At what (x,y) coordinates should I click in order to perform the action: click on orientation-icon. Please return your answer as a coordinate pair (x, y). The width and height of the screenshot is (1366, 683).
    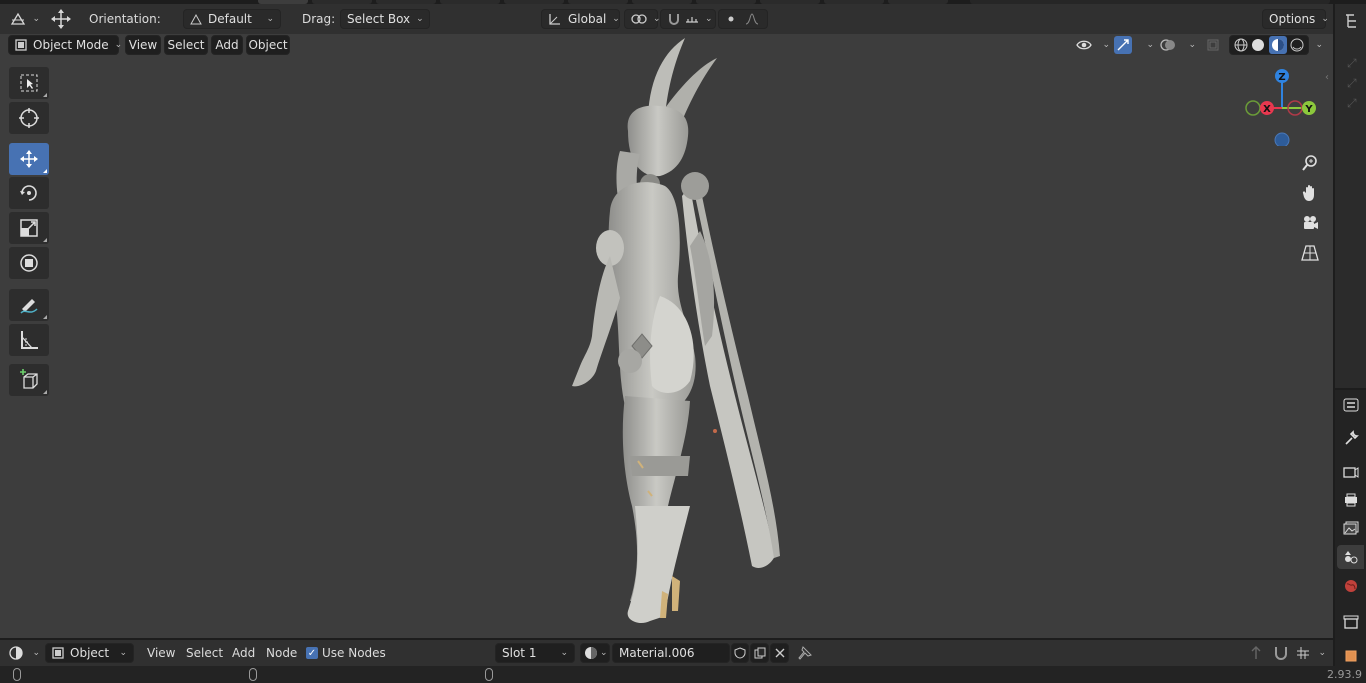
    Looking at the image, I should click on (196, 19).